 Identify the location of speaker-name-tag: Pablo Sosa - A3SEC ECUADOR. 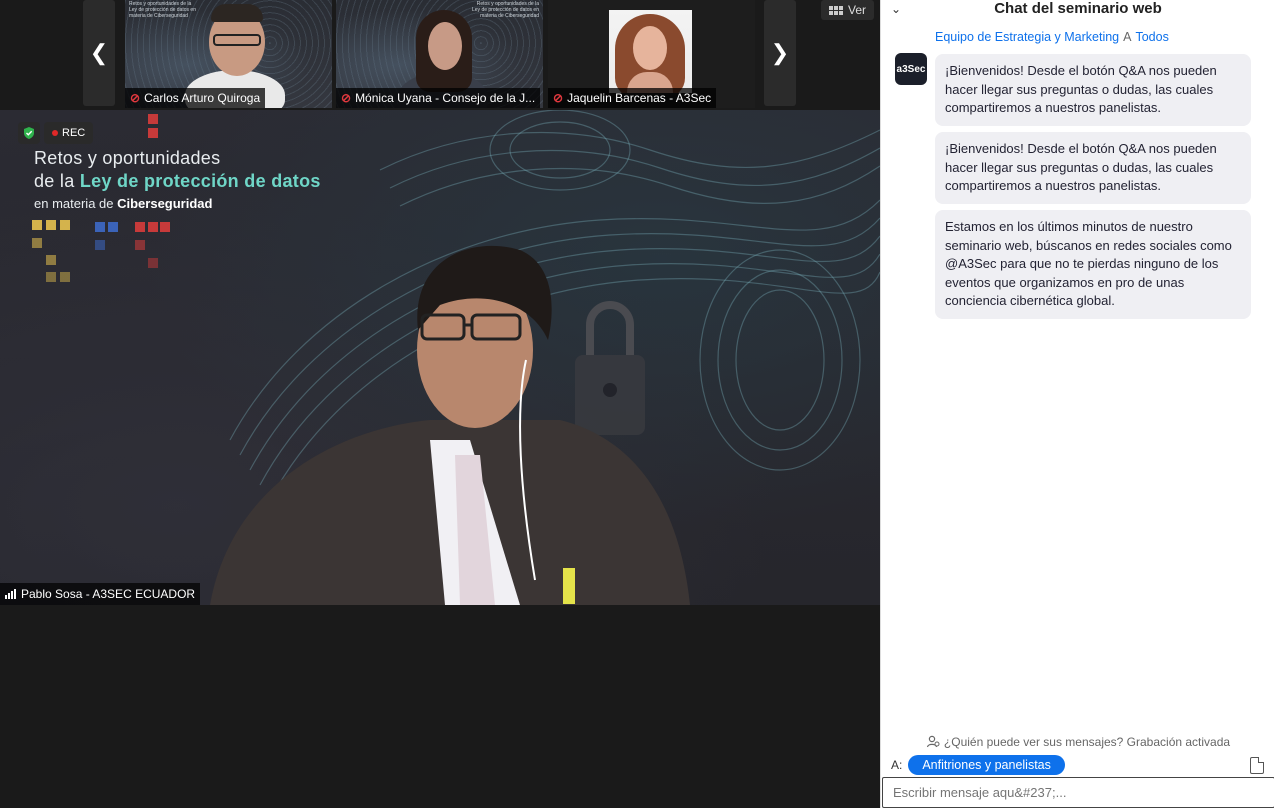
(100, 594).